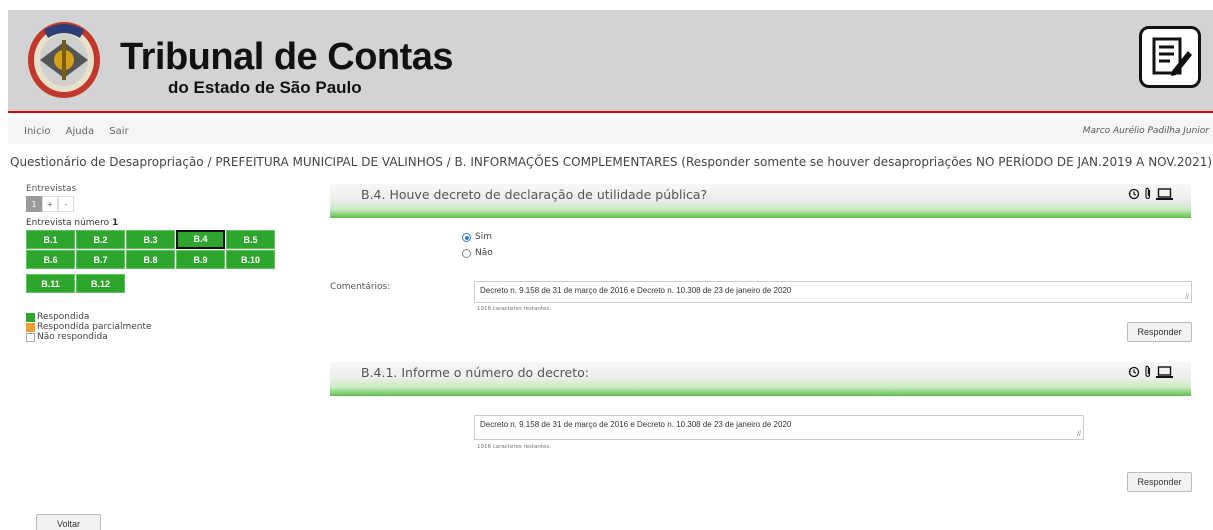 This screenshot has height=530, width=1213. Describe the element at coordinates (50, 259) in the screenshot. I see `question-cell-b6: B.6` at that location.